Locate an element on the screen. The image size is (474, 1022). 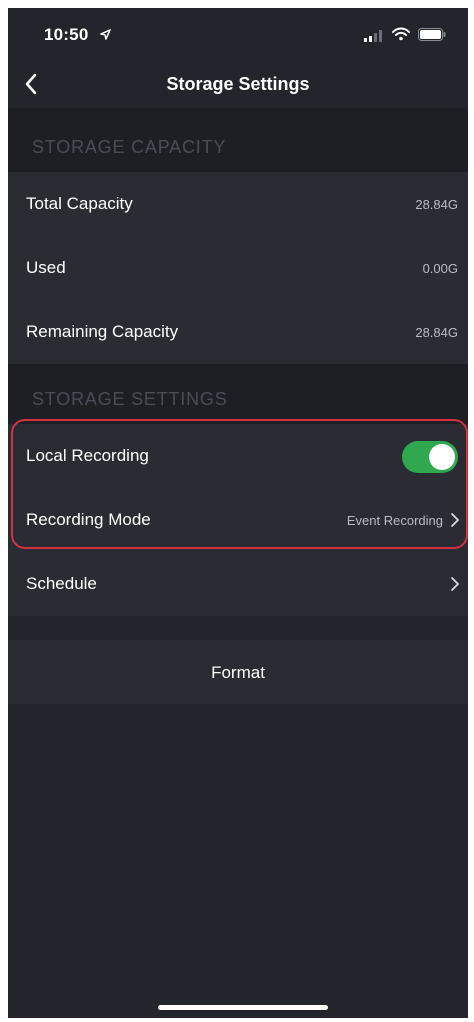
battery-icon is located at coordinates (432, 34).